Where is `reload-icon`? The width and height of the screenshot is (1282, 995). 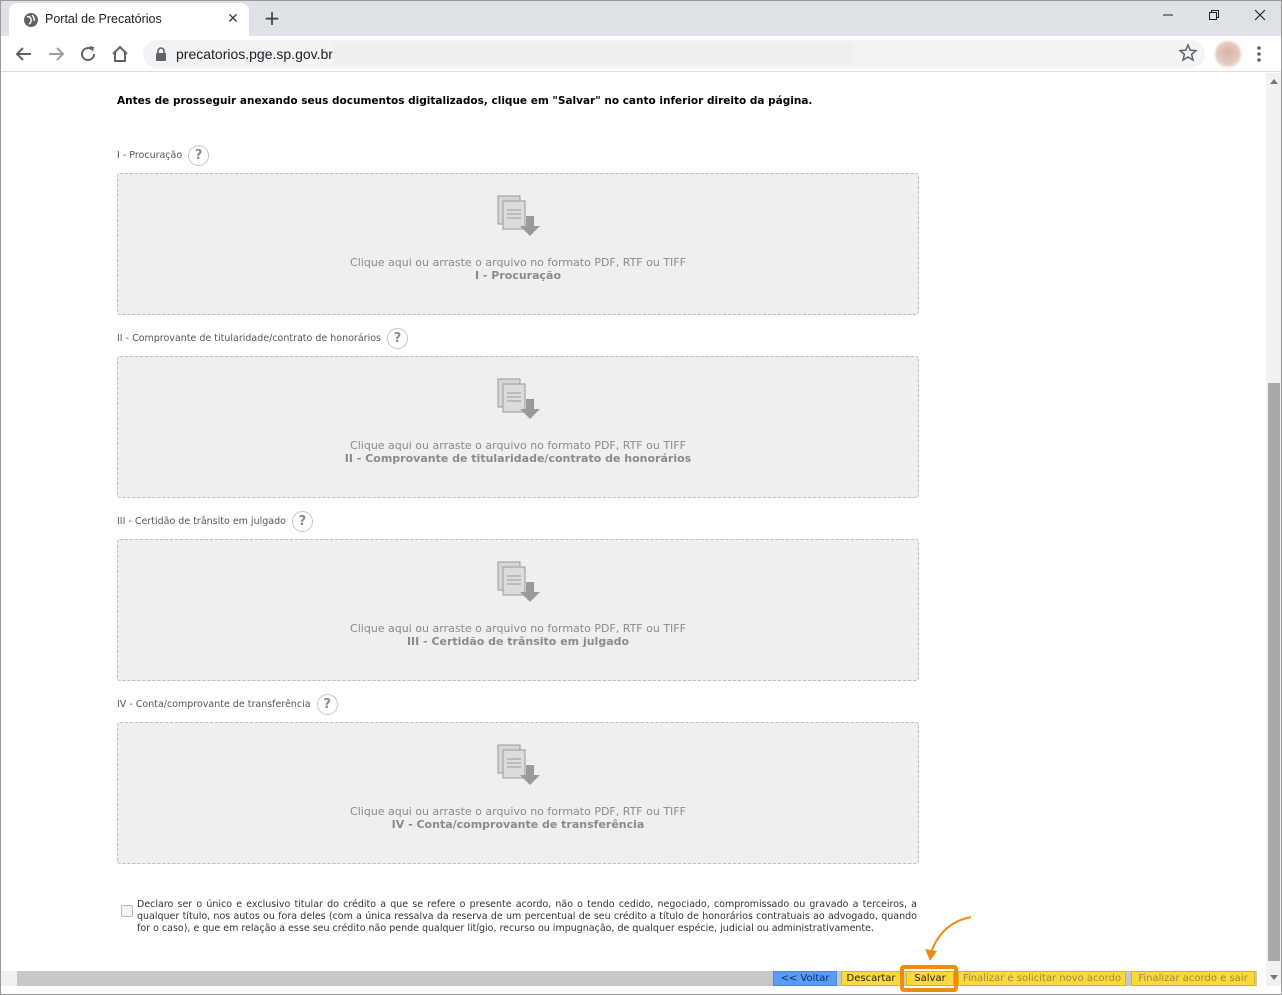
reload-icon is located at coordinates (88, 54).